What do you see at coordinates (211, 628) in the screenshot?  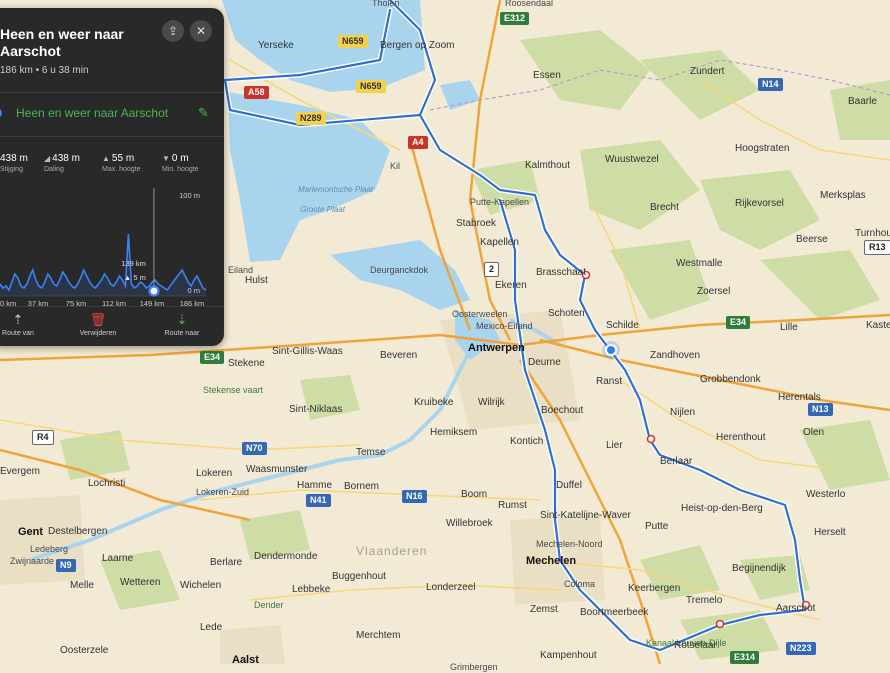 I see `map-label: Lede` at bounding box center [211, 628].